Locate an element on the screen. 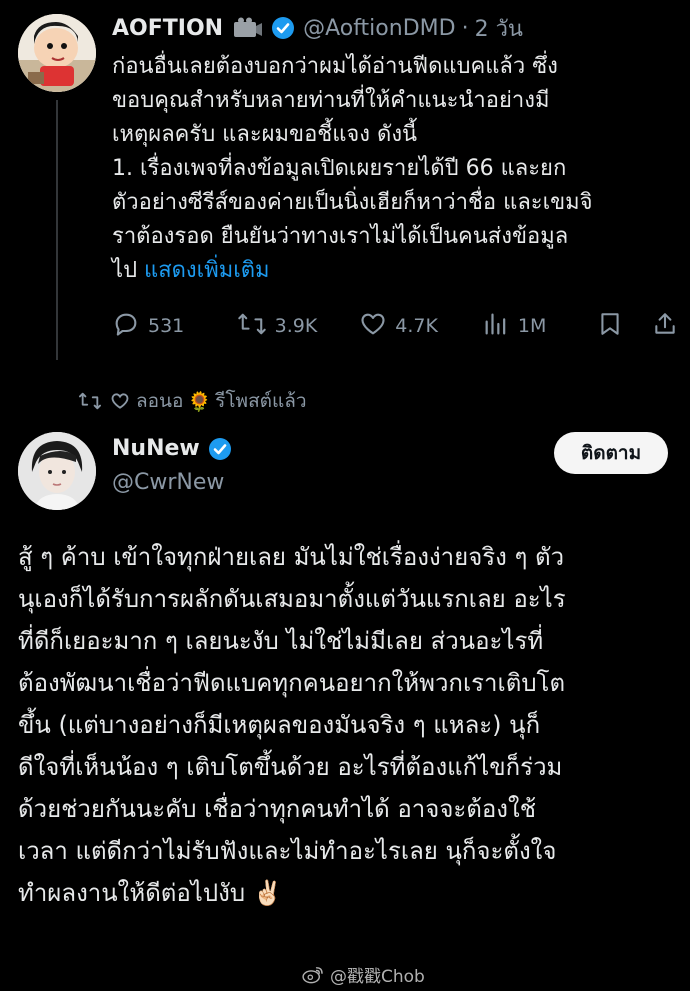 This screenshot has width=690, height=991. like-button: 4.7K is located at coordinates (420, 326).